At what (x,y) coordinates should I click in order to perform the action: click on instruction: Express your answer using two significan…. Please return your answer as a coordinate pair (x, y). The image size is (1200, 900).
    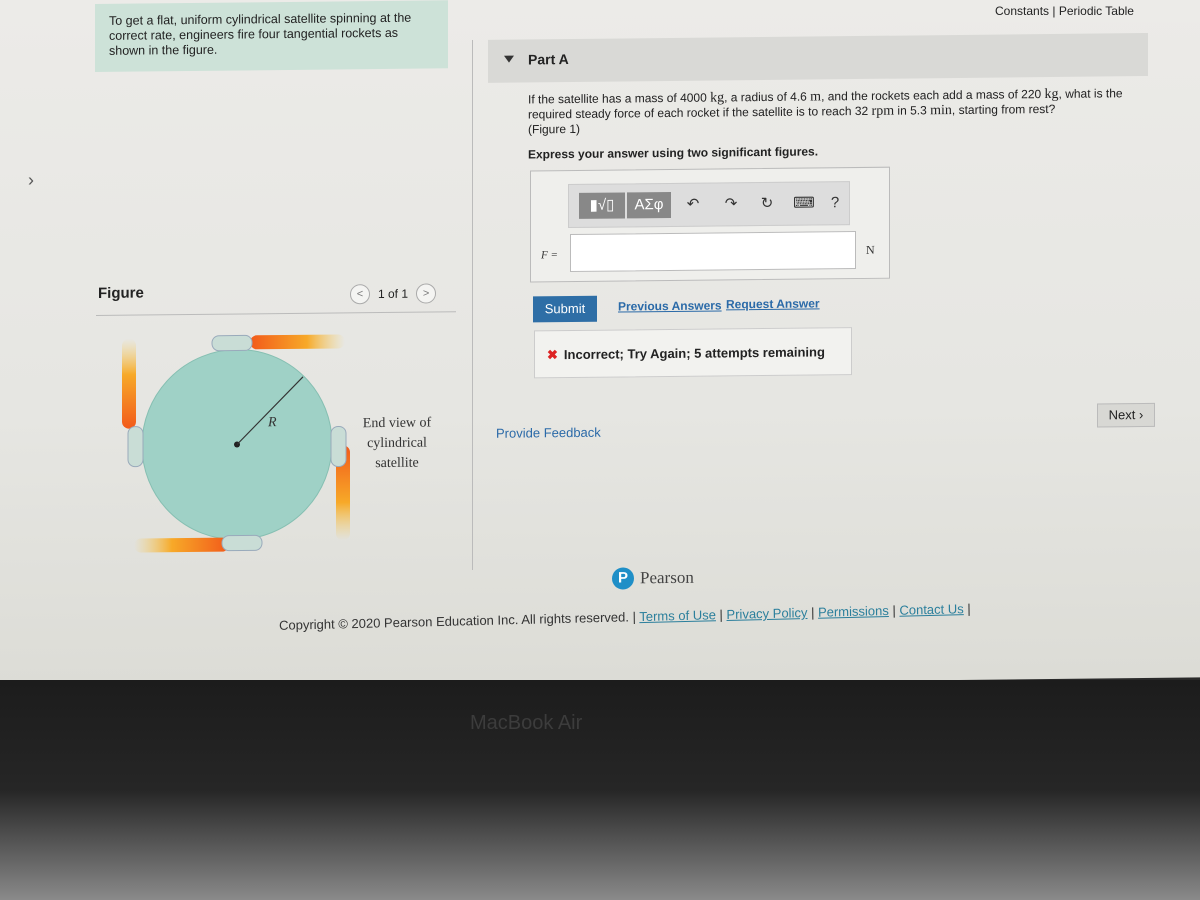
    Looking at the image, I should click on (673, 153).